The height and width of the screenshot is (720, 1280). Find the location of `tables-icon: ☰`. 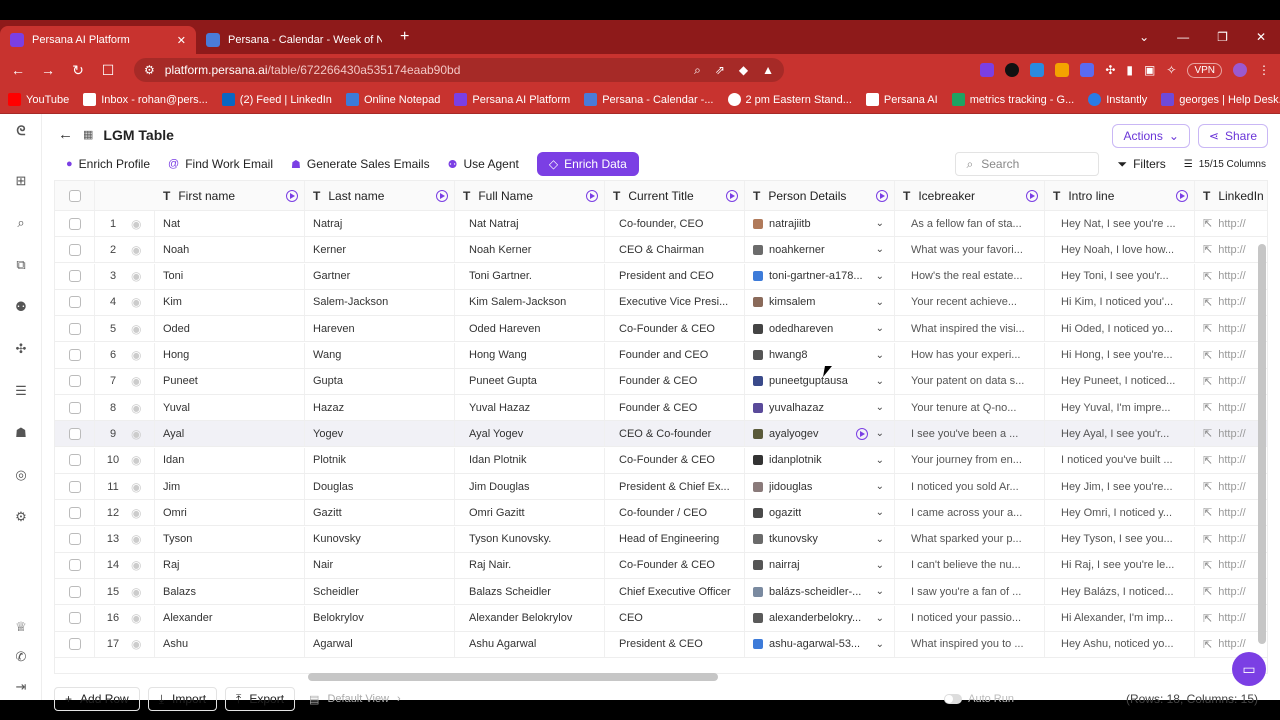

tables-icon: ☰ is located at coordinates (21, 391).